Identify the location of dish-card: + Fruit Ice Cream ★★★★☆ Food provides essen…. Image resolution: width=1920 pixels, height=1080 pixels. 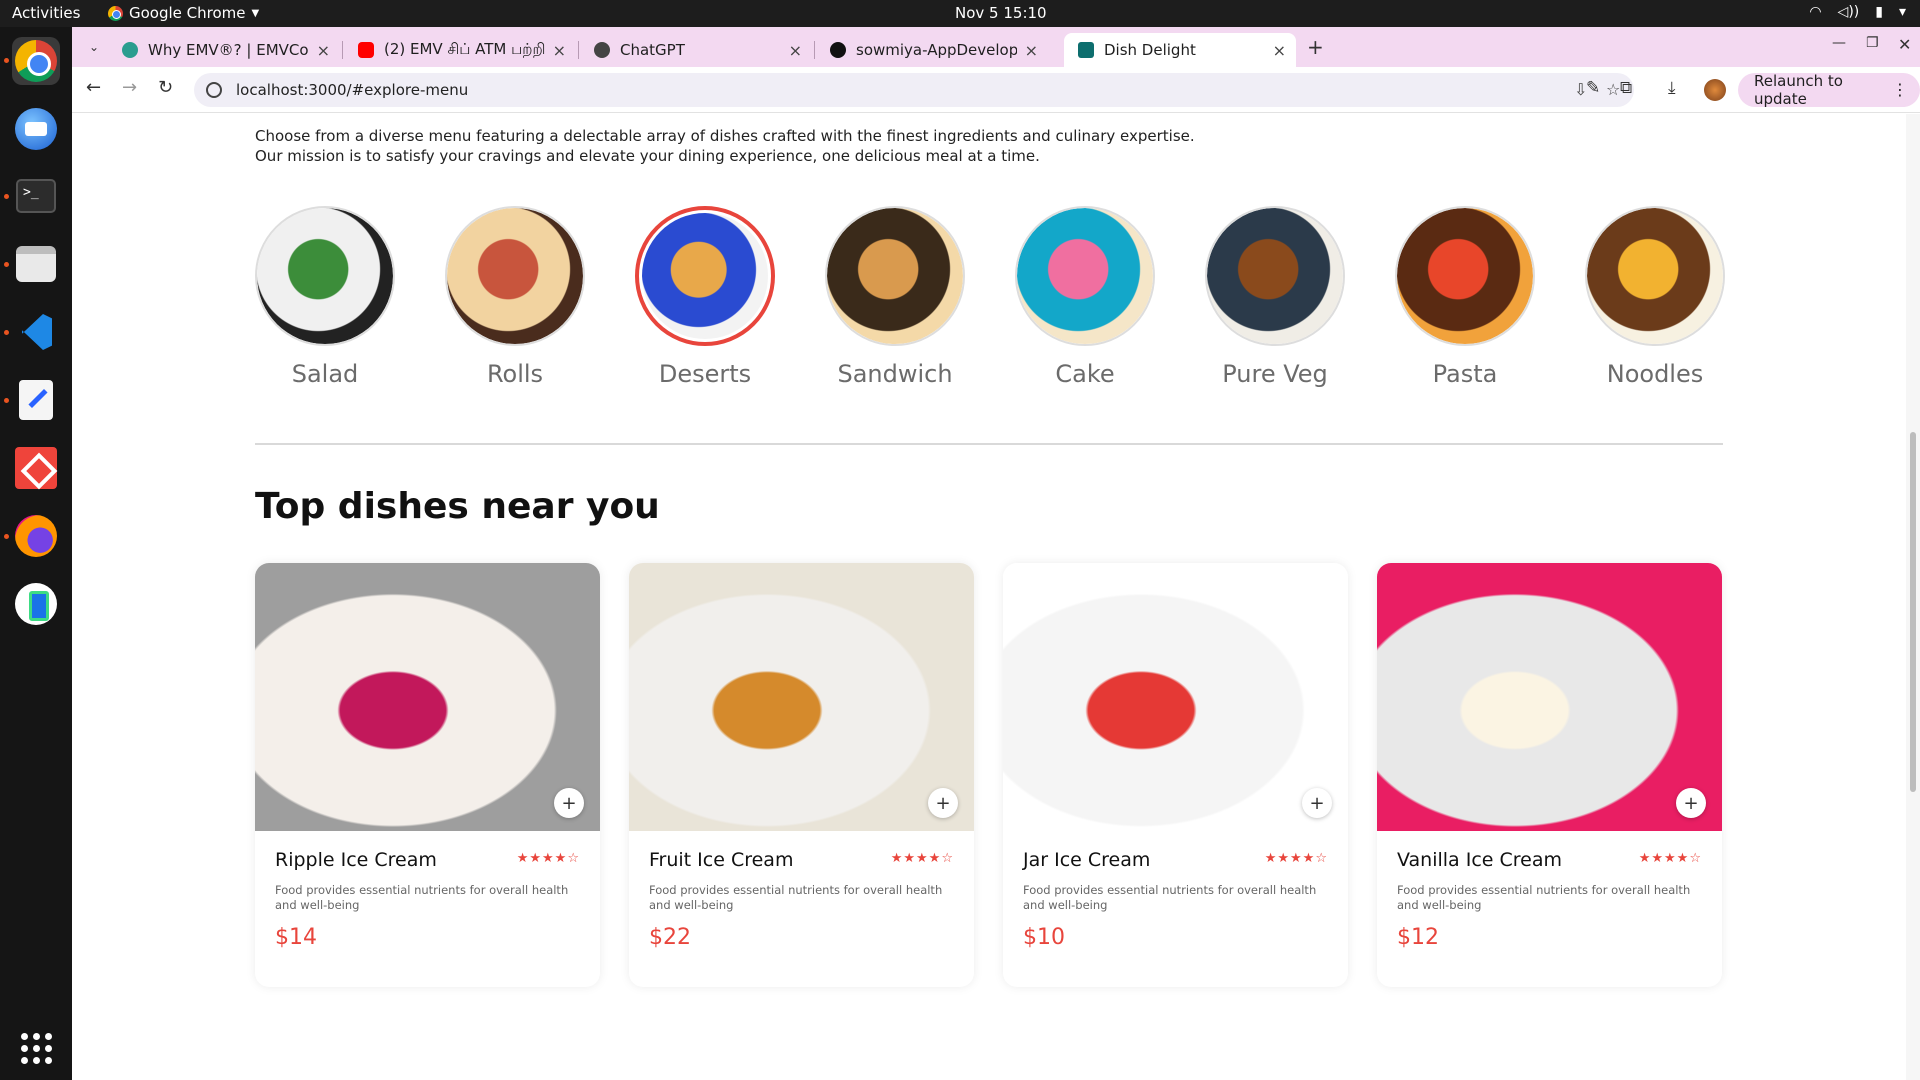
(801, 775).